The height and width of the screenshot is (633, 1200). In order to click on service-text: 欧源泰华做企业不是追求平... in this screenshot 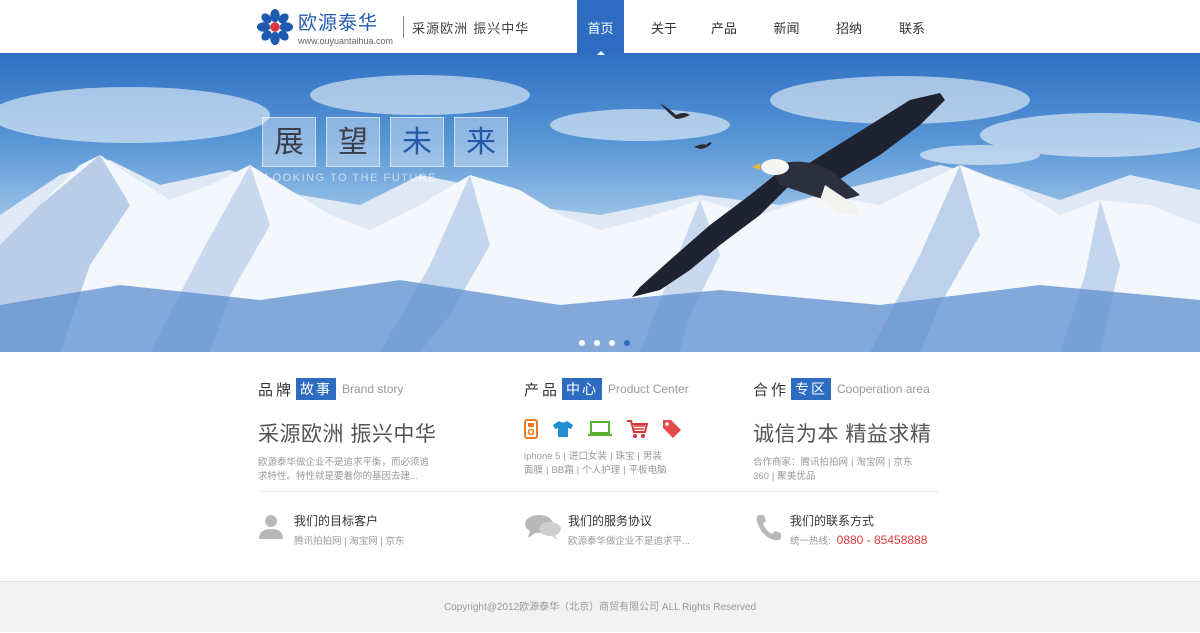, I will do `click(629, 541)`.